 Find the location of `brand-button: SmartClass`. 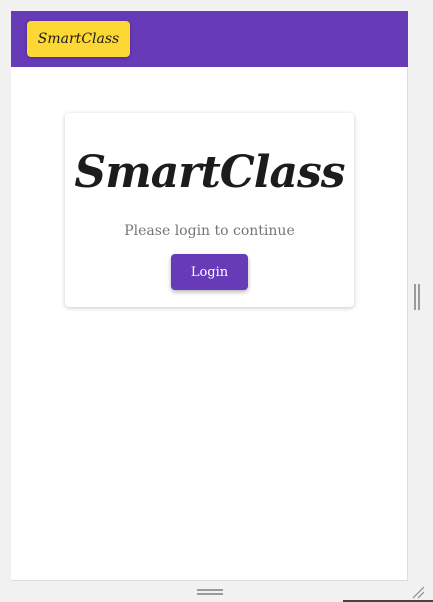

brand-button: SmartClass is located at coordinates (78, 39).